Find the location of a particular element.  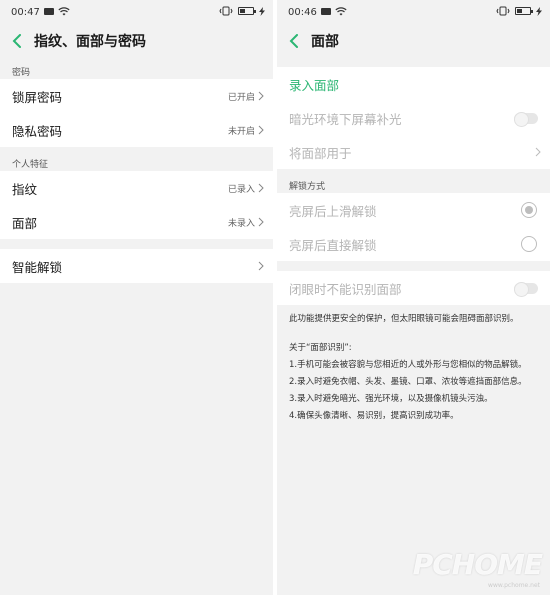

row-use-face-for: 将面部用于 is located at coordinates (413, 152).